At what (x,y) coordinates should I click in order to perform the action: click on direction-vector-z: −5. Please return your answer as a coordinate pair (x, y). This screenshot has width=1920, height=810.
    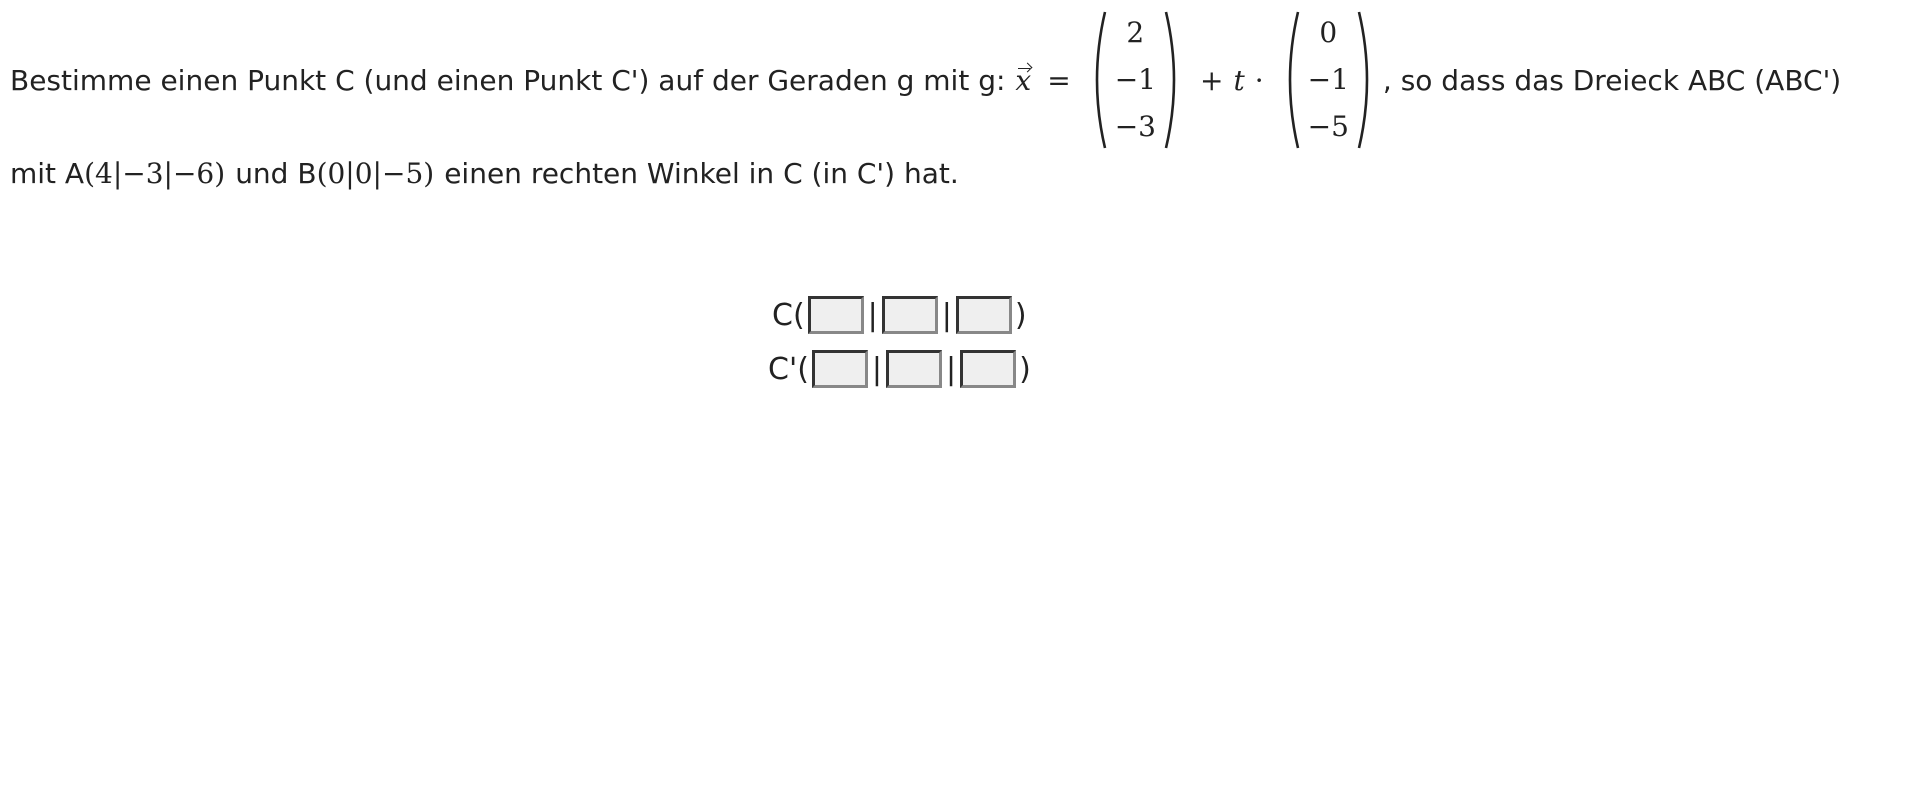
    Looking at the image, I should click on (1328, 126).